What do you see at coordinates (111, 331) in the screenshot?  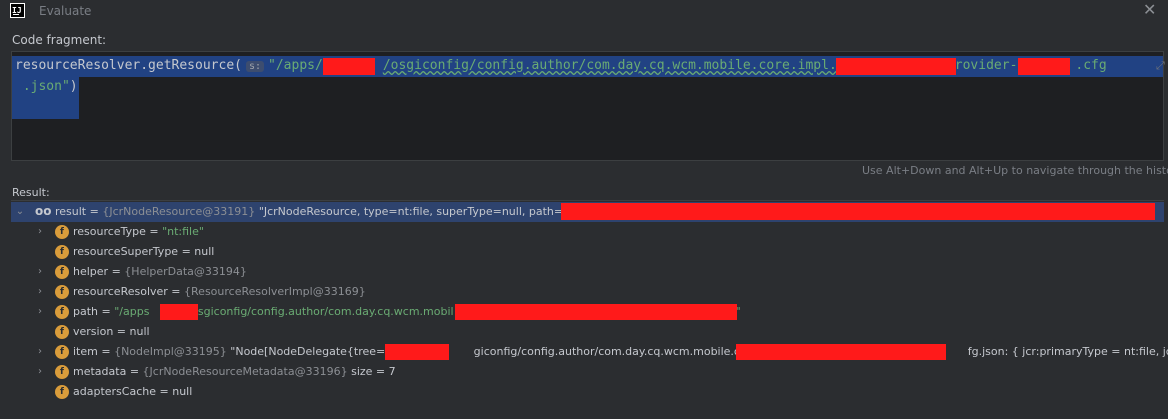 I see `field-text: version = null` at bounding box center [111, 331].